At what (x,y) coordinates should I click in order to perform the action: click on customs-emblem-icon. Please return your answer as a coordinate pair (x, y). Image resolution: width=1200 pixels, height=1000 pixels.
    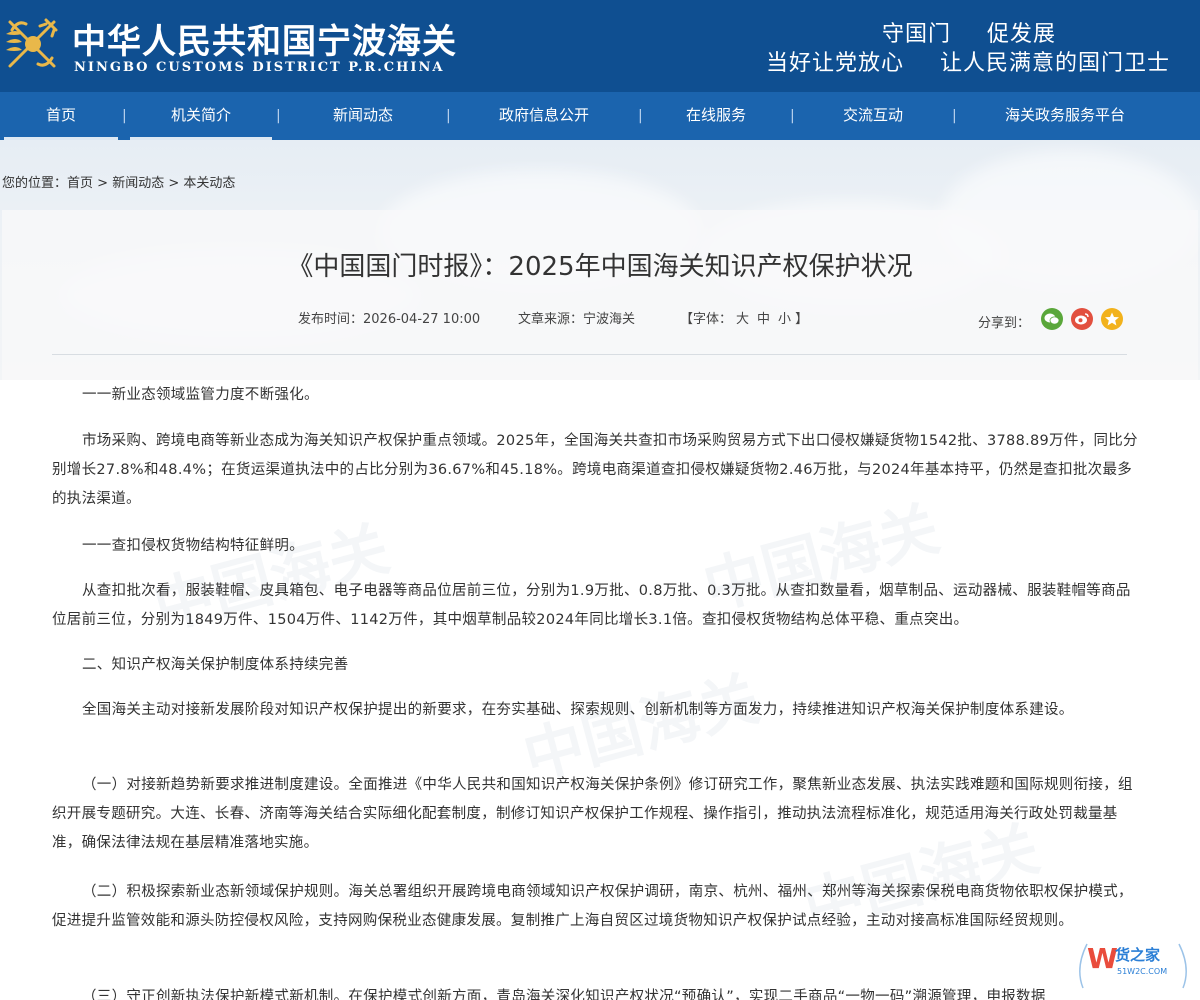
    Looking at the image, I should click on (32, 43).